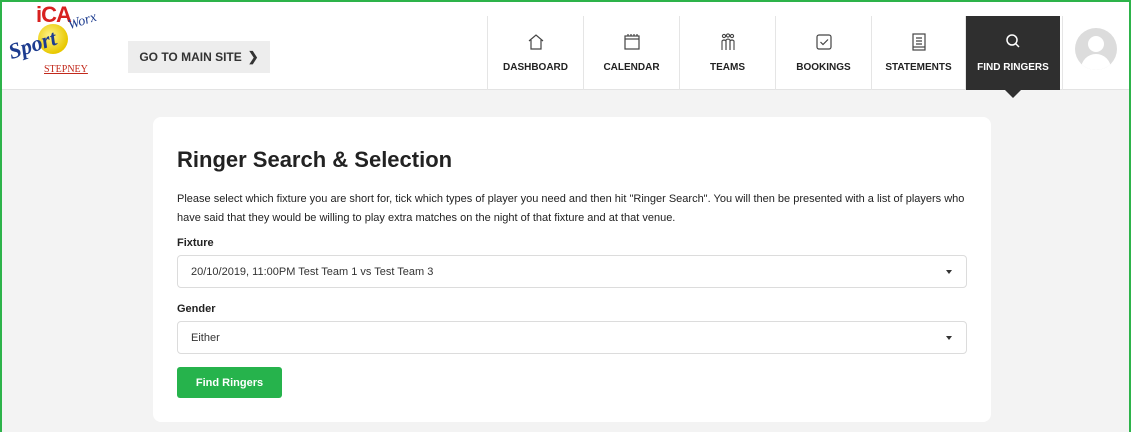 The image size is (1131, 432). I want to click on logo-worx-text: Worx, so click(82, 21).